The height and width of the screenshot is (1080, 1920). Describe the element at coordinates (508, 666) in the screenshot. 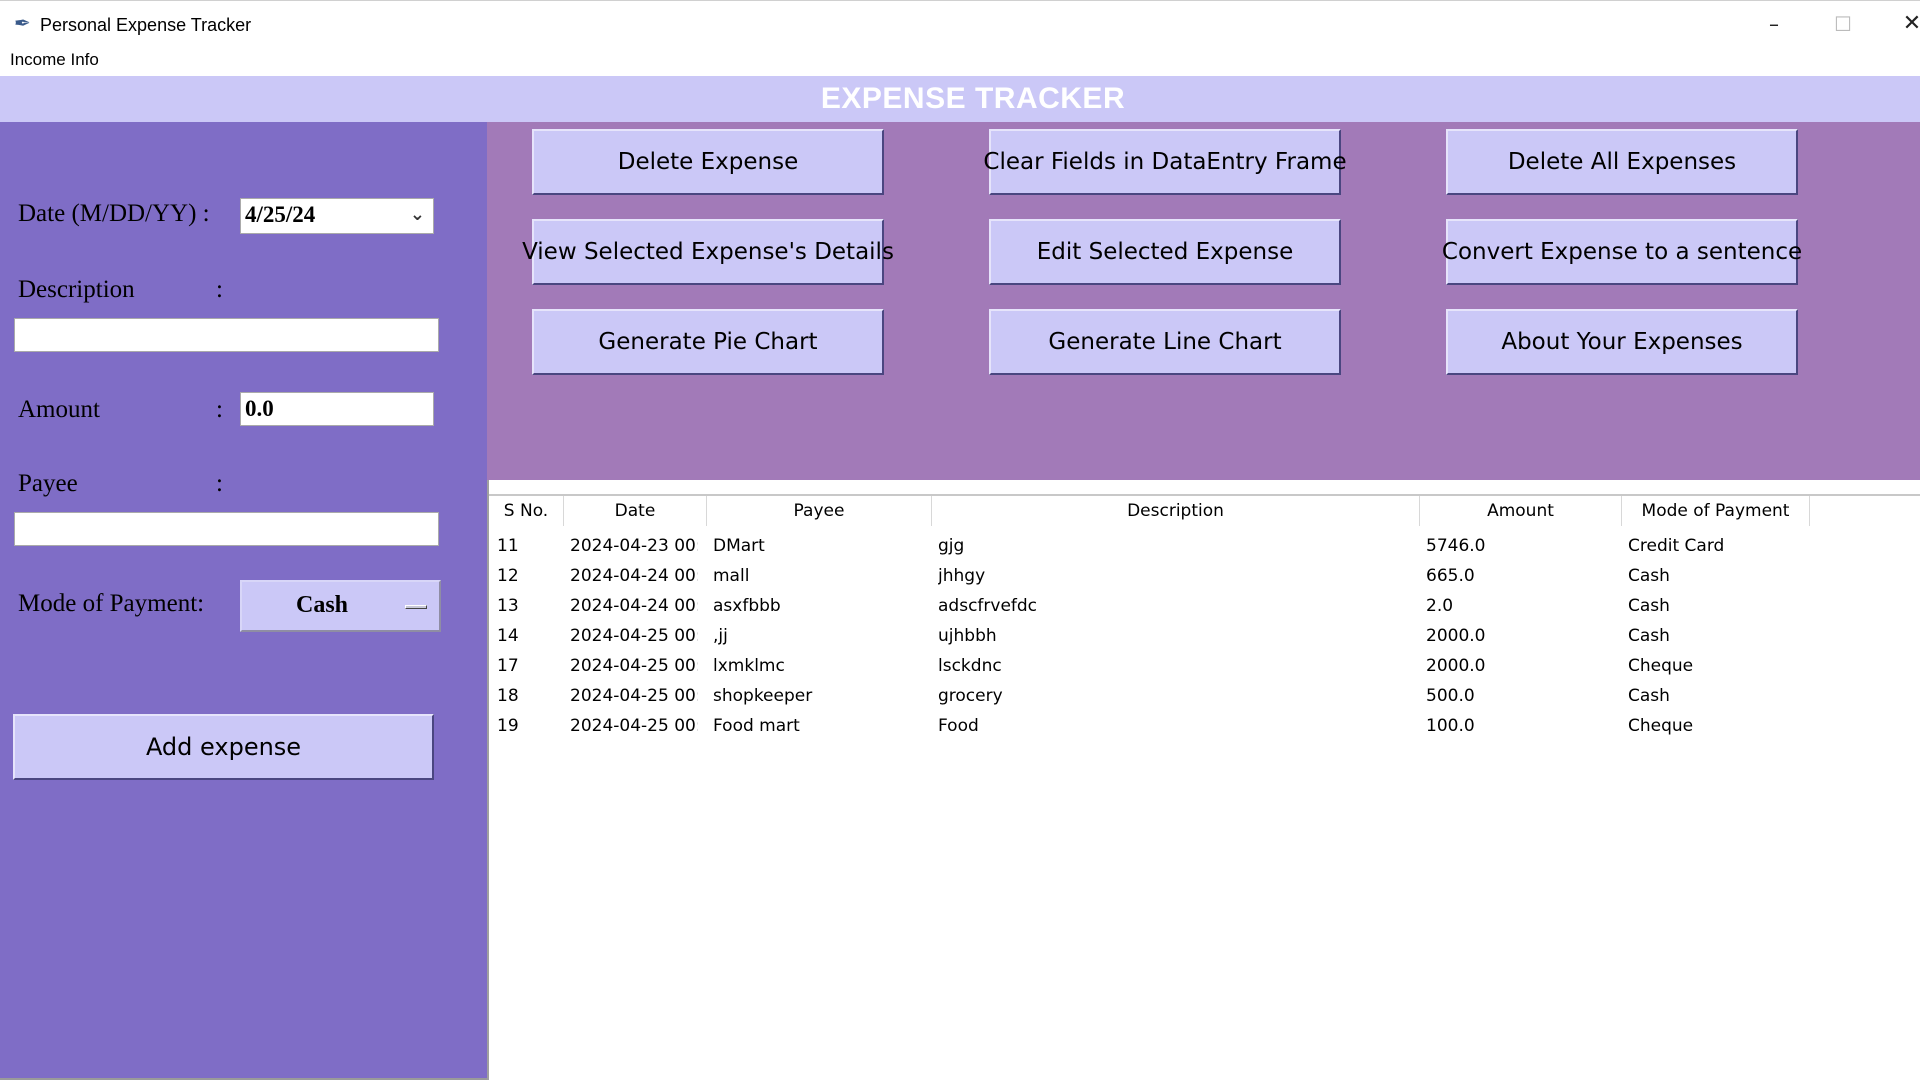

I see `cell-sno: 17` at that location.